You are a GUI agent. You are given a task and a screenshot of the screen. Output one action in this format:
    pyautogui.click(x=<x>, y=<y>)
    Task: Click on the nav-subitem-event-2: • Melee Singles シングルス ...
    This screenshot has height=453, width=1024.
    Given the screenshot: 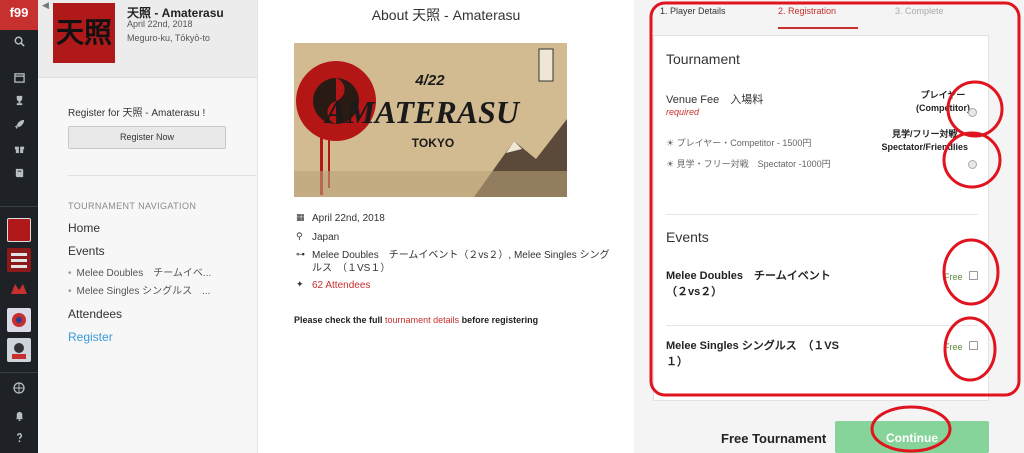 What is the action you would take?
    pyautogui.click(x=139, y=289)
    